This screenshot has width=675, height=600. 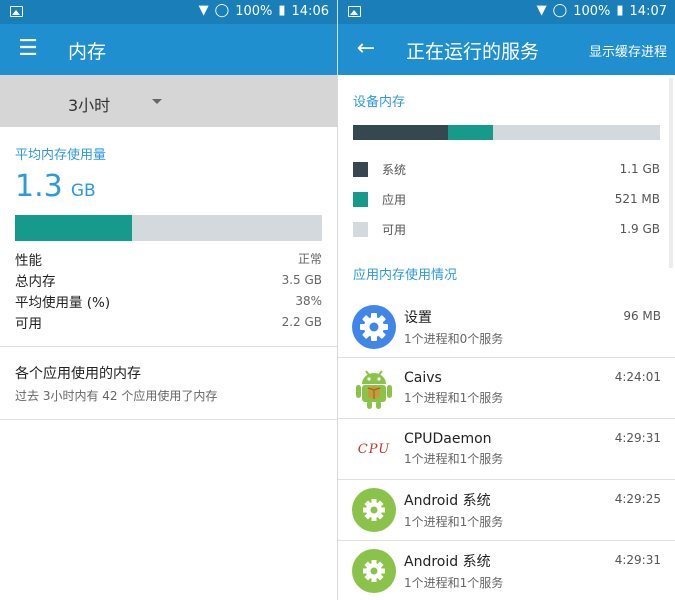 What do you see at coordinates (168, 49) in the screenshot?
I see `app-bar: ☰ 内存` at bounding box center [168, 49].